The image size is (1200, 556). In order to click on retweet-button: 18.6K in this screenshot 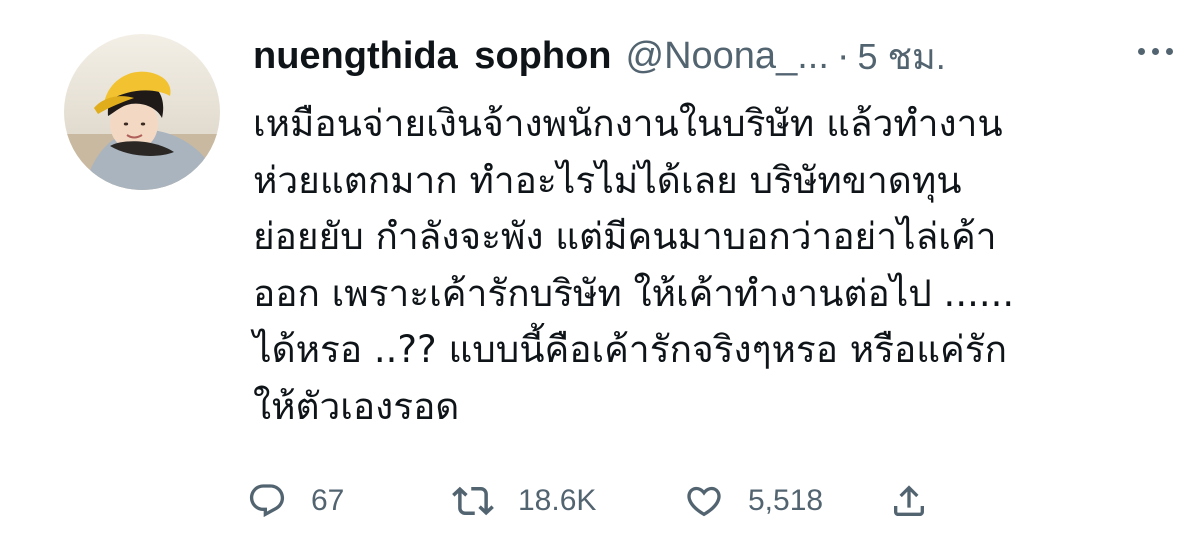, I will do `click(568, 501)`.